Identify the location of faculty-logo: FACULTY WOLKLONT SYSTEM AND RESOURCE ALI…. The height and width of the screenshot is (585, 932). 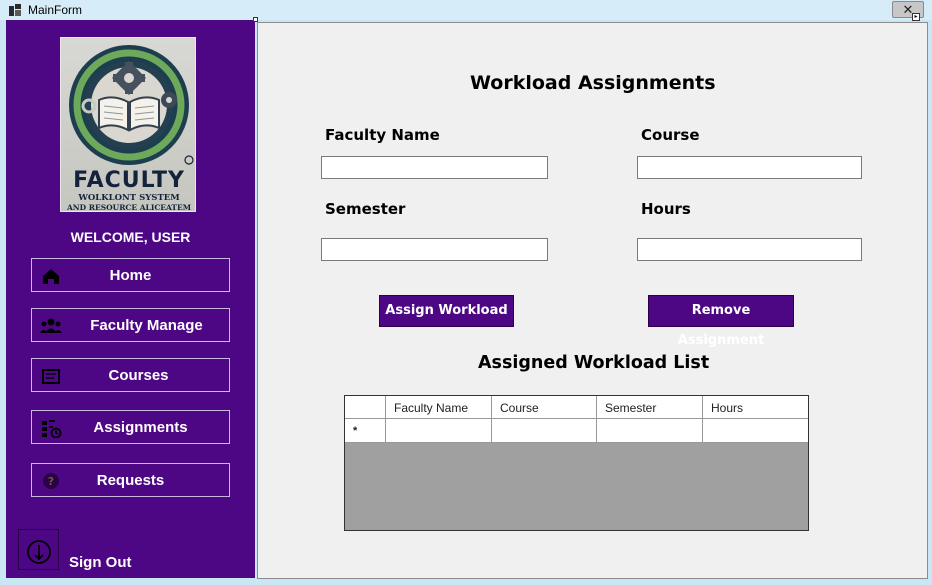
(128, 124).